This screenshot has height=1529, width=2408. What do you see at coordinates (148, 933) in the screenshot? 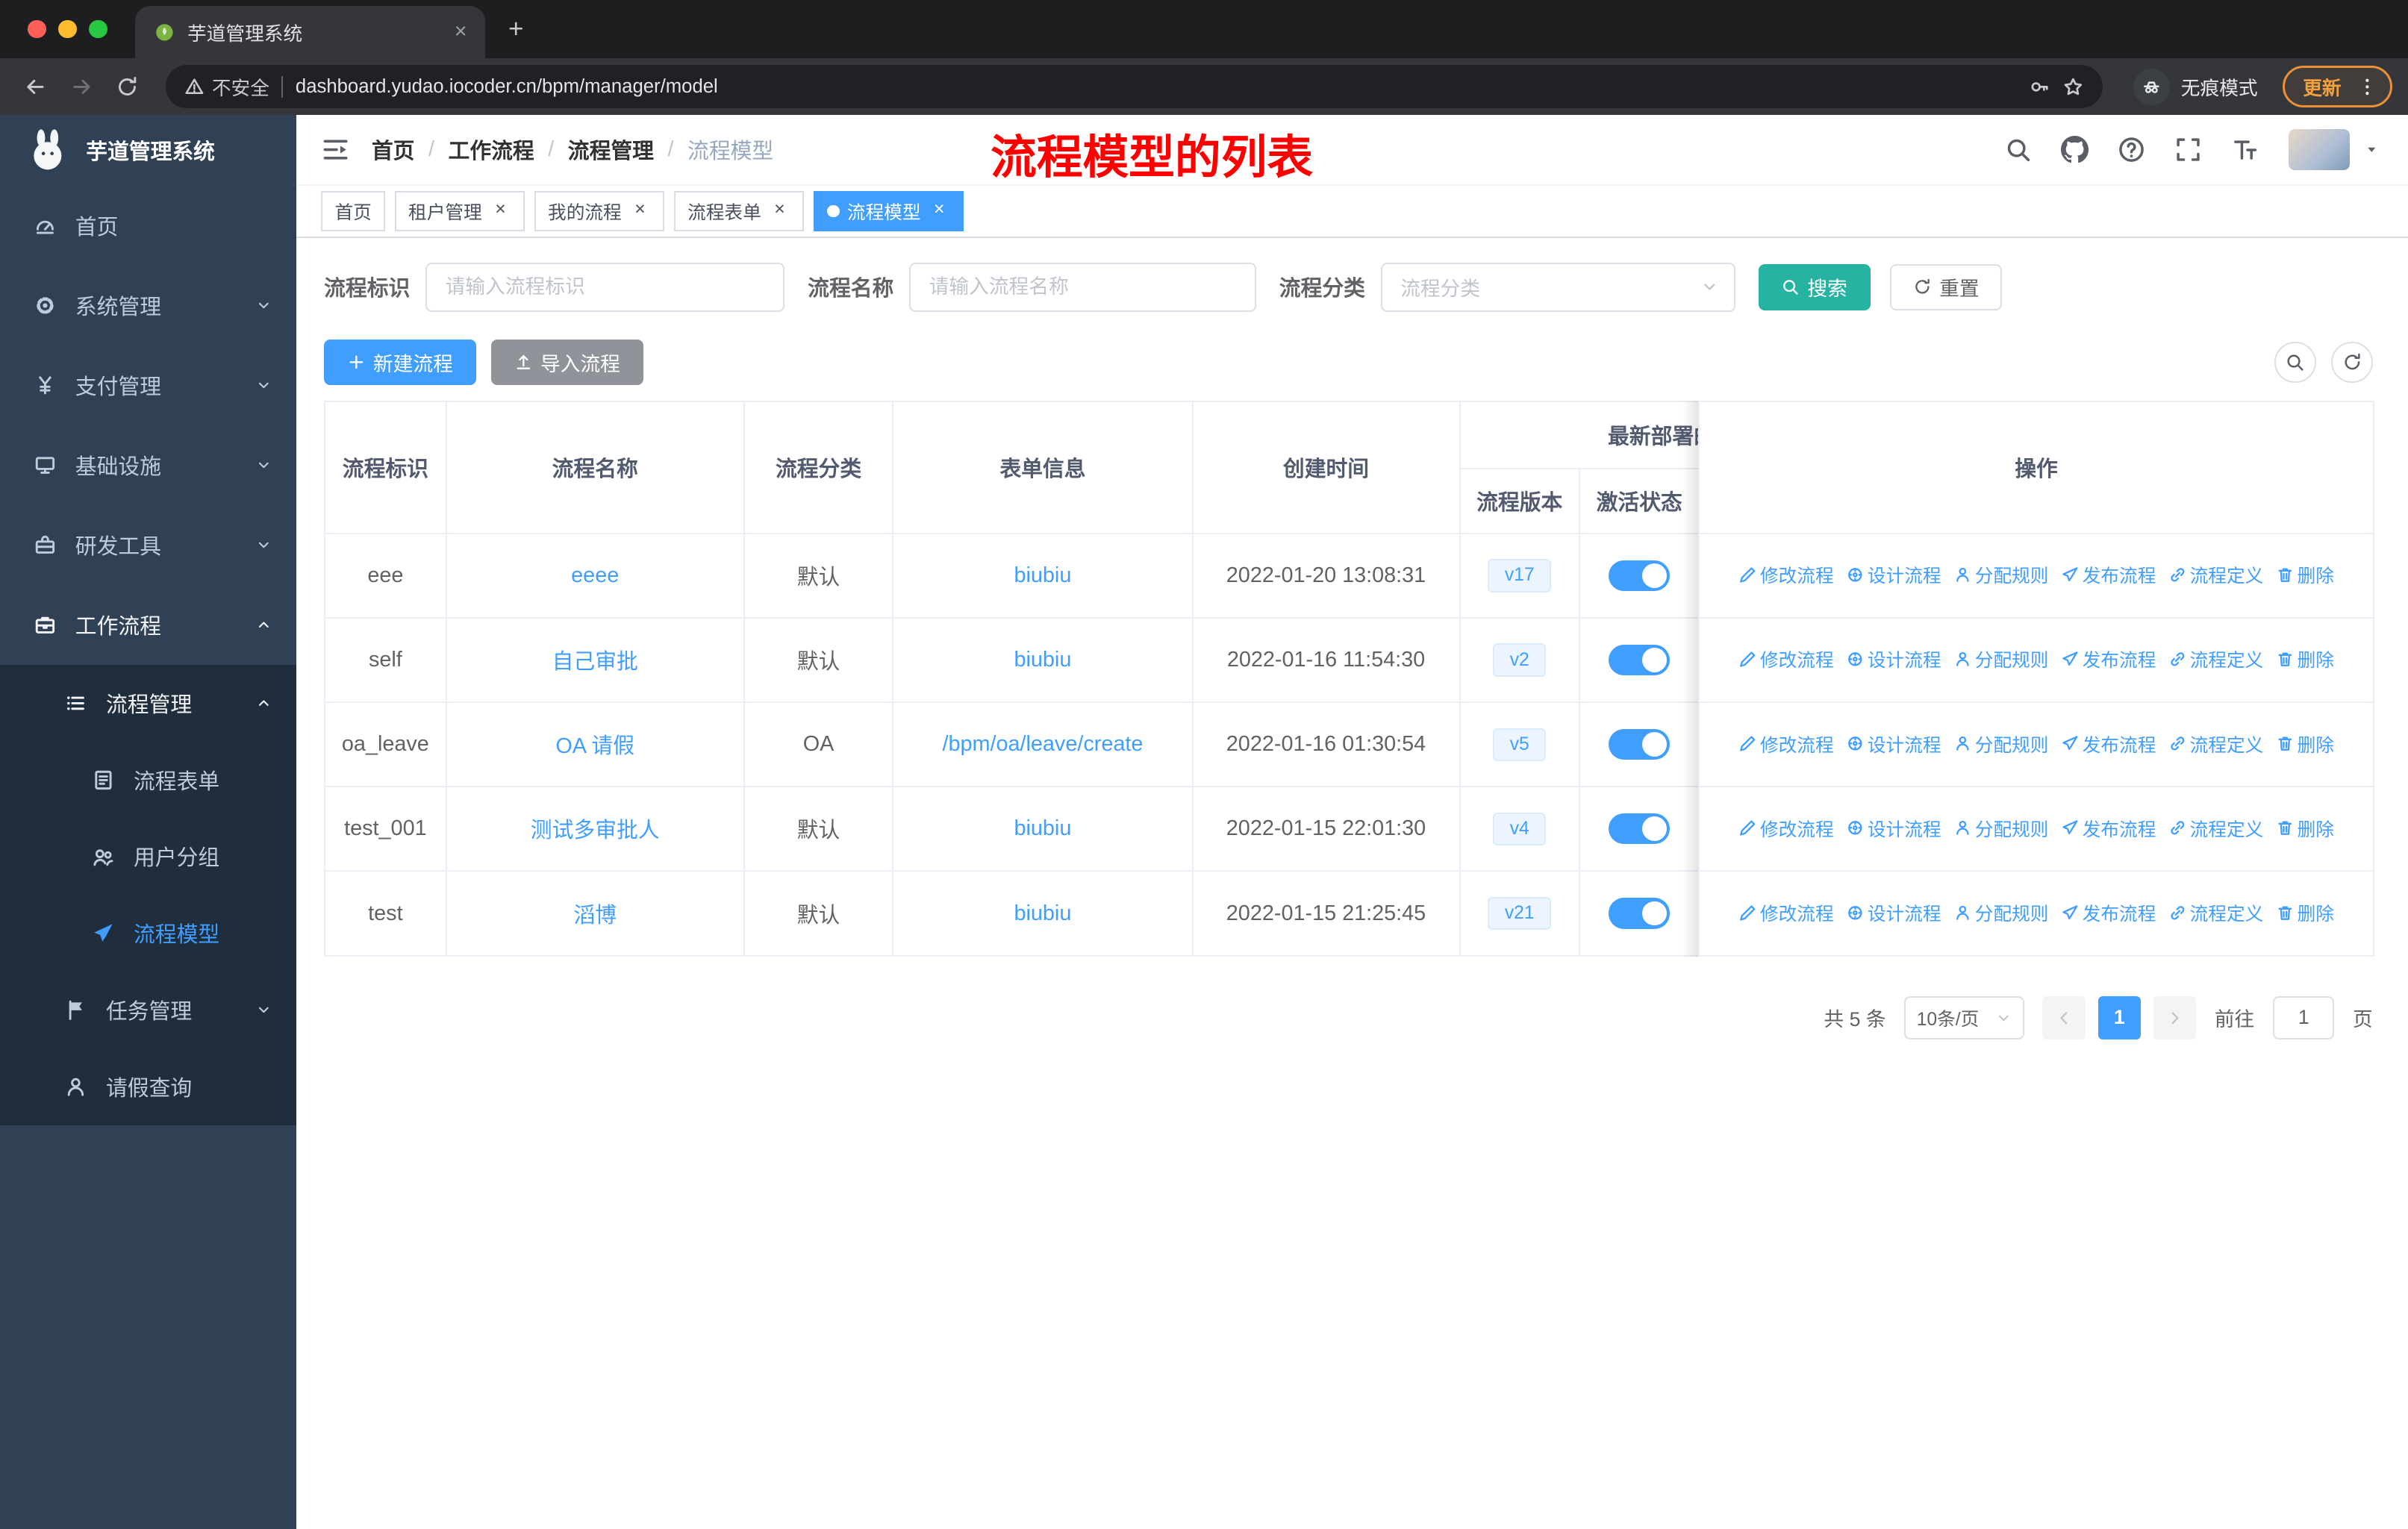
I see `sidebar-item-process-model: 流程模型` at bounding box center [148, 933].